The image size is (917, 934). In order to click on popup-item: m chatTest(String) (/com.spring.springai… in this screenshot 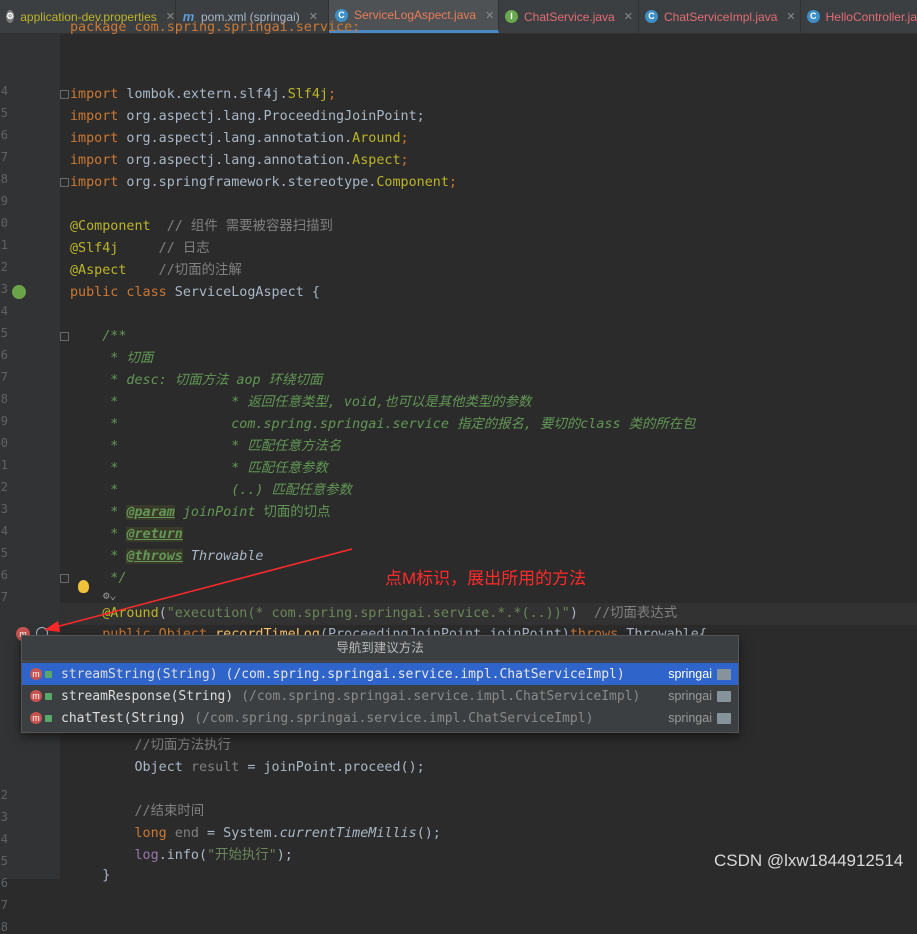, I will do `click(380, 718)`.